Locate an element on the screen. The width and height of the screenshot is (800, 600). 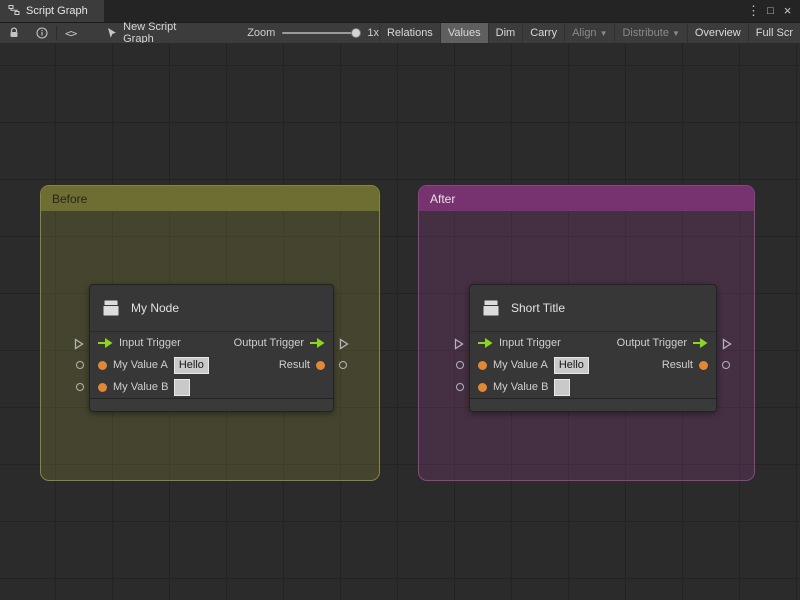
toolbar-button-distribute: Distribute ▼ is located at coordinates (650, 33).